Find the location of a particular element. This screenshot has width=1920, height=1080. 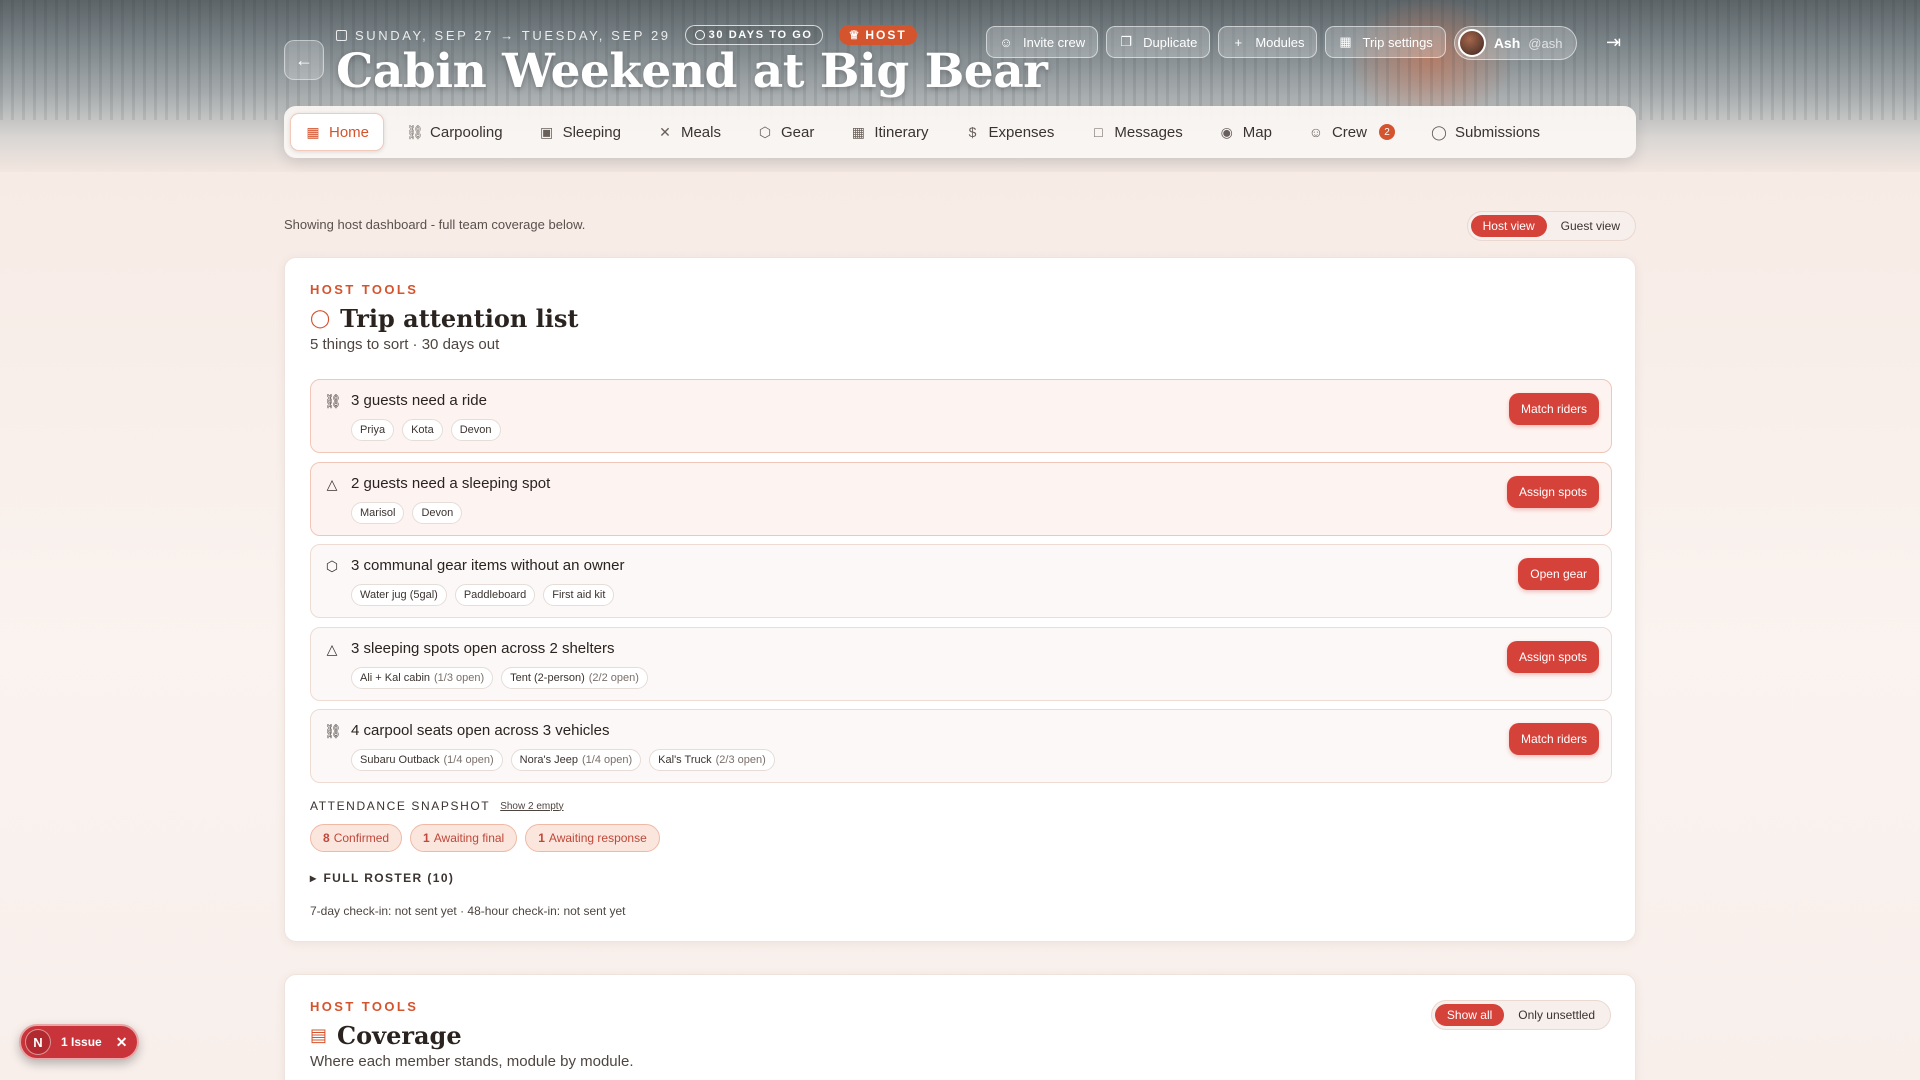

attention-item-title: 2 guests need a sleeping spot is located at coordinates (451, 483).